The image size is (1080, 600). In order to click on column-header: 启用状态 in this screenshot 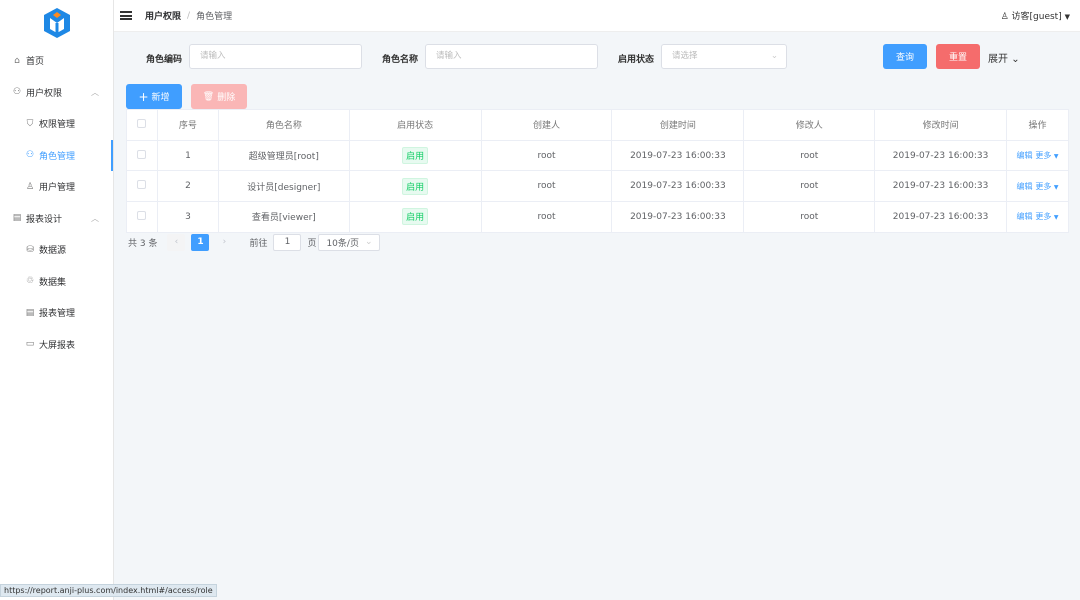, I will do `click(415, 125)`.